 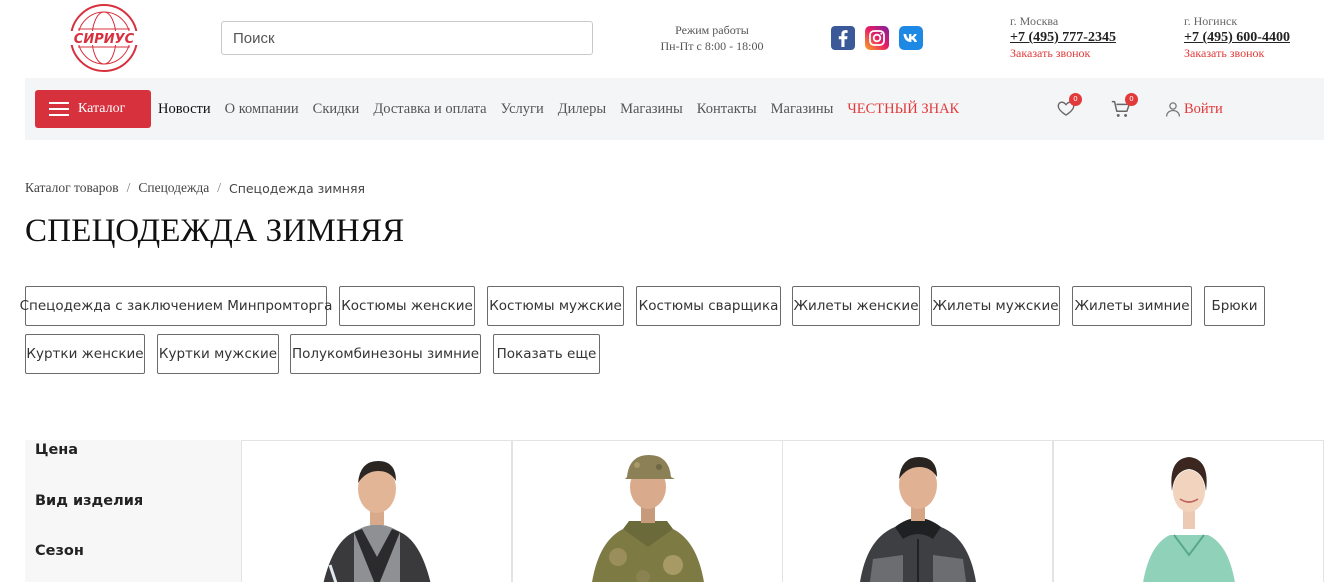 What do you see at coordinates (89, 501) in the screenshot?
I see `filter-item-type: Вид изделия` at bounding box center [89, 501].